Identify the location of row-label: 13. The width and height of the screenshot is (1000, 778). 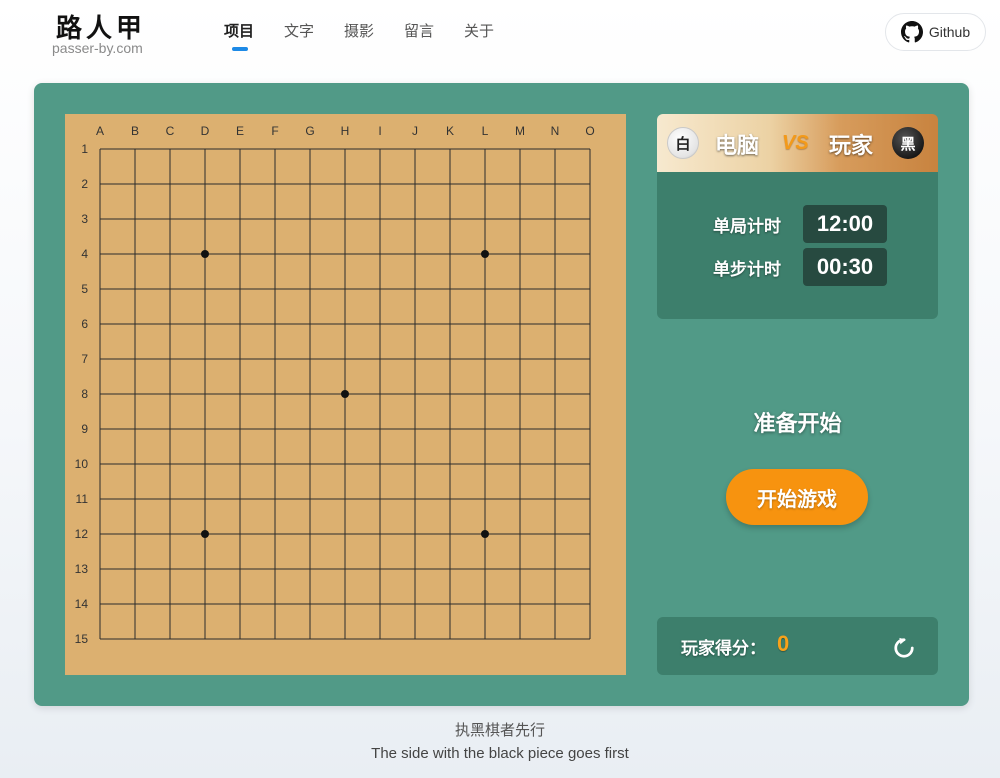
(82, 569).